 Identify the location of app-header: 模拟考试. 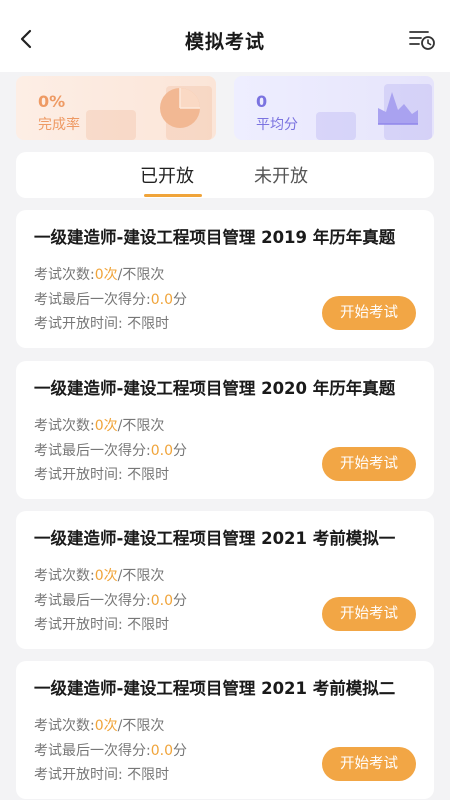
(225, 36).